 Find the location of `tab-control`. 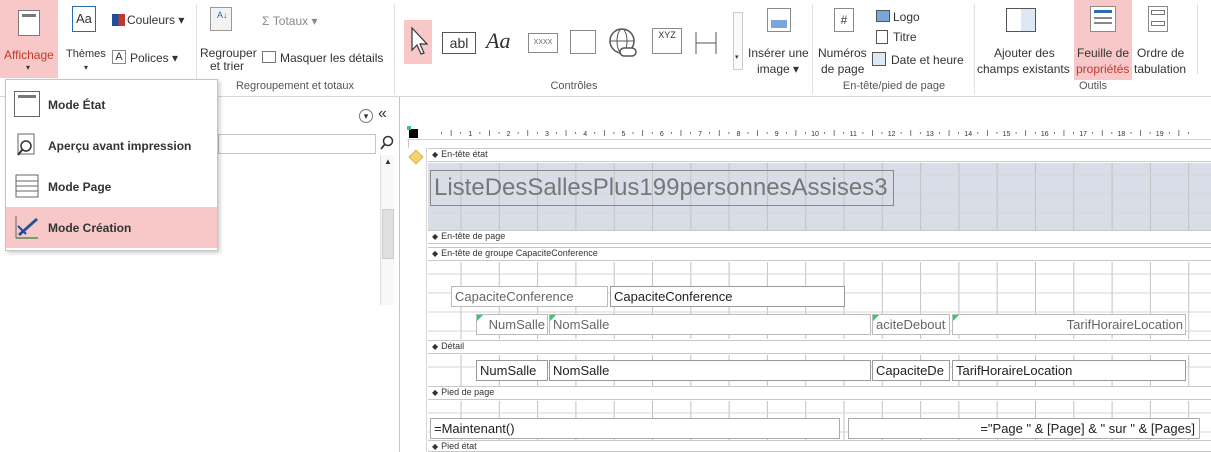

tab-control is located at coordinates (583, 42).